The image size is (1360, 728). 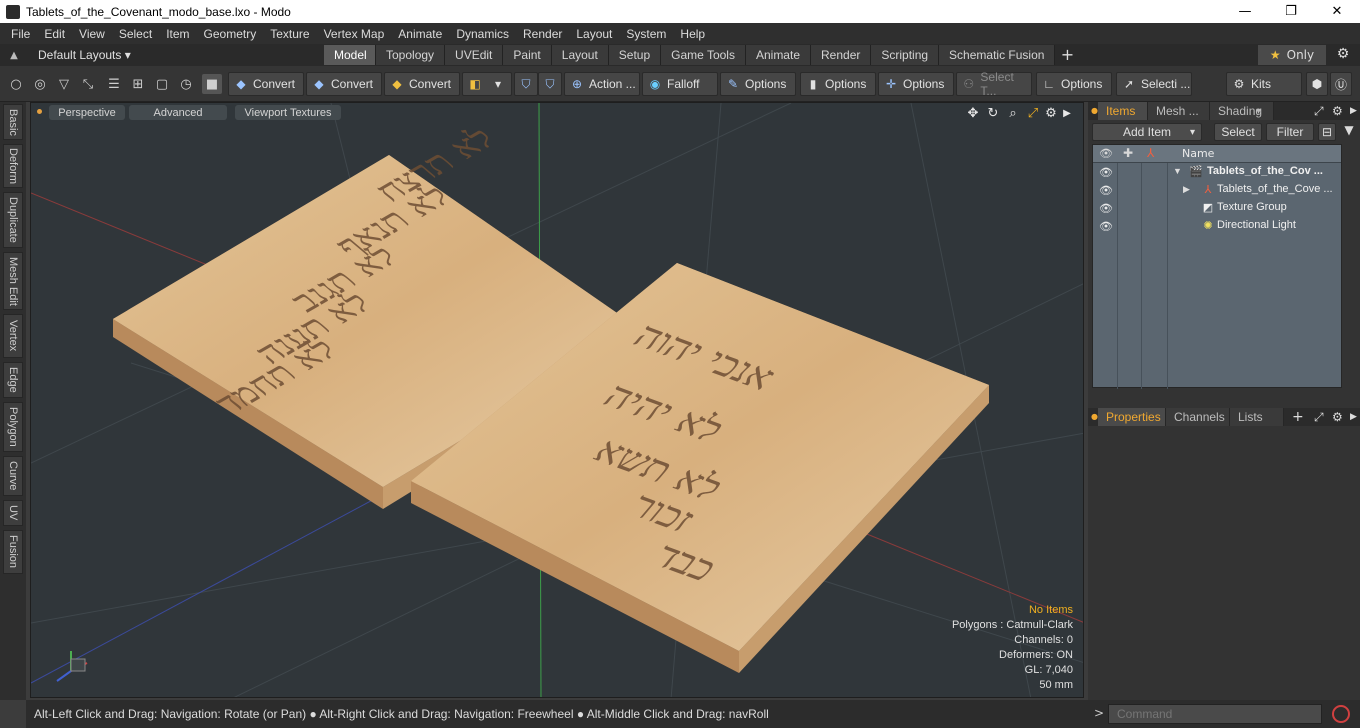 I want to click on viewport-gear-icon: ⚙, so click(x=1051, y=113).